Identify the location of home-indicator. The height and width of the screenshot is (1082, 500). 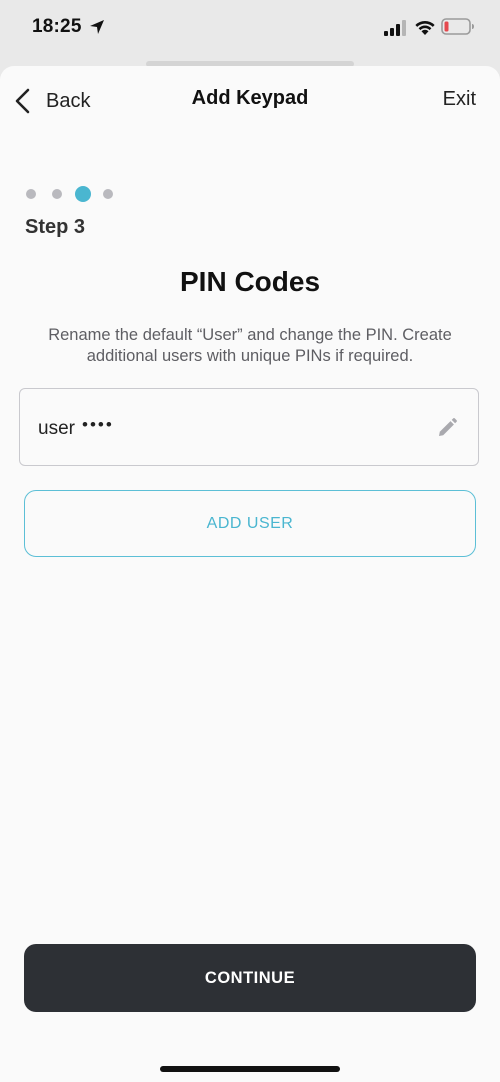
(250, 1069).